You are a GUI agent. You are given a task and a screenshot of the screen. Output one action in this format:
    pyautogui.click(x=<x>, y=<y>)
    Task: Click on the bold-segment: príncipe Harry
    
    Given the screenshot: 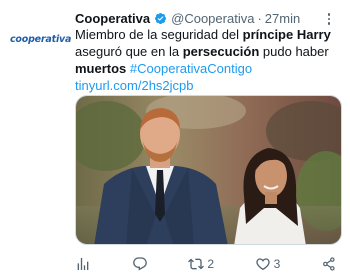 What is the action you would take?
    pyautogui.click(x=286, y=34)
    